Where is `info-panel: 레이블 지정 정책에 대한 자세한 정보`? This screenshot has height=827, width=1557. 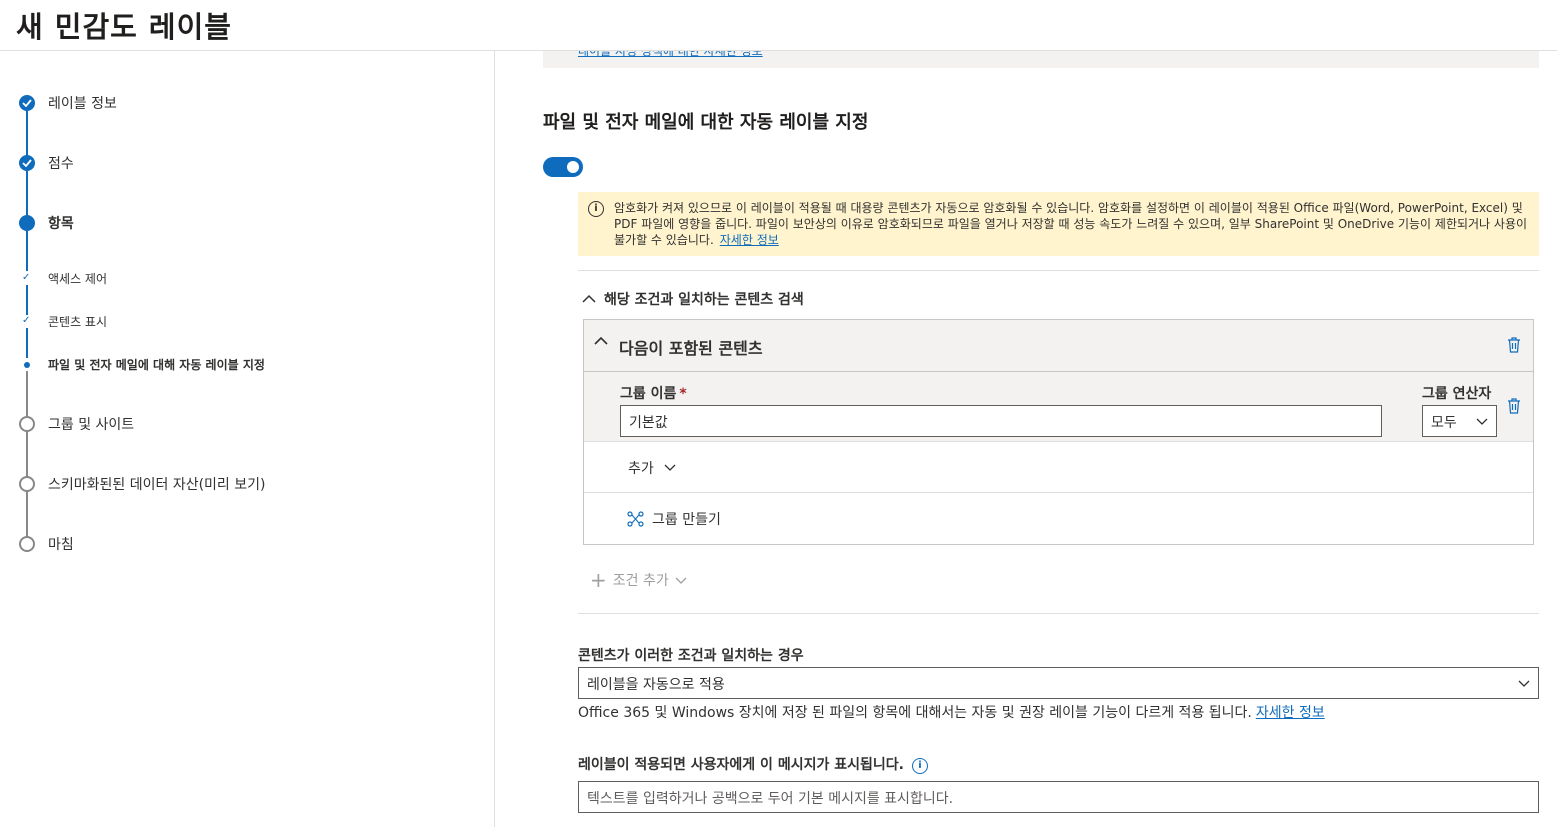
info-panel: 레이블 지정 정책에 대한 자세한 정보 is located at coordinates (1041, 59).